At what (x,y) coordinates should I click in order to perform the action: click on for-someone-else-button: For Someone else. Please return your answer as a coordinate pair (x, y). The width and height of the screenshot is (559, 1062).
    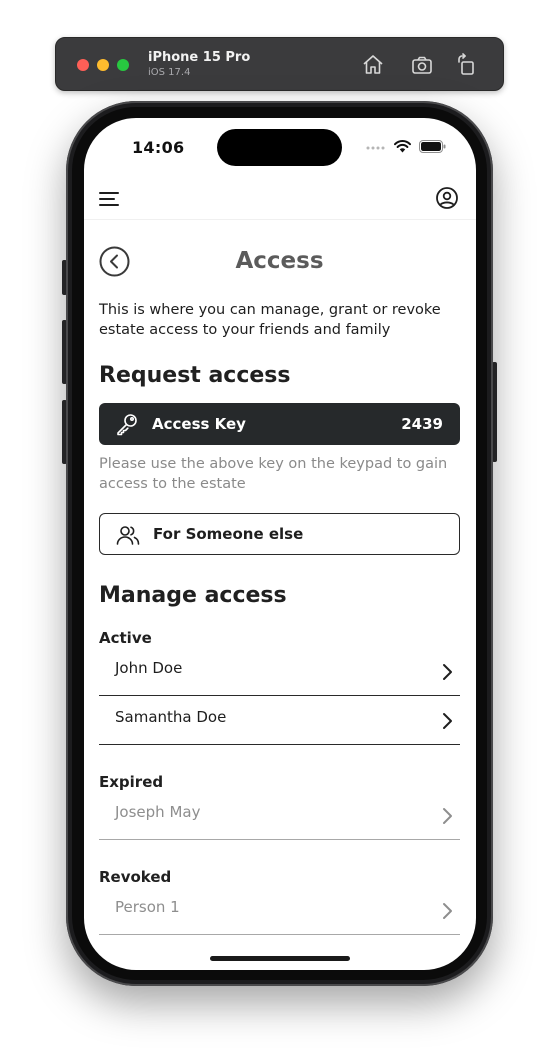
    Looking at the image, I should click on (279, 534).